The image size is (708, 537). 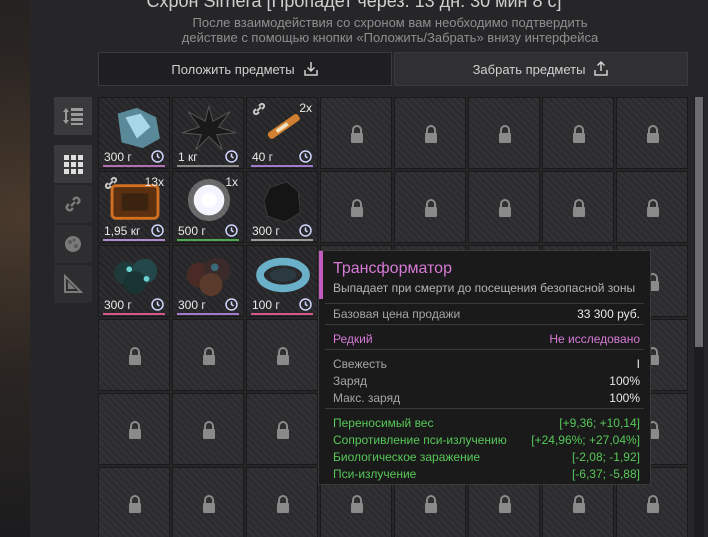 What do you see at coordinates (699, 222) in the screenshot?
I see `scrollbar-thumb` at bounding box center [699, 222].